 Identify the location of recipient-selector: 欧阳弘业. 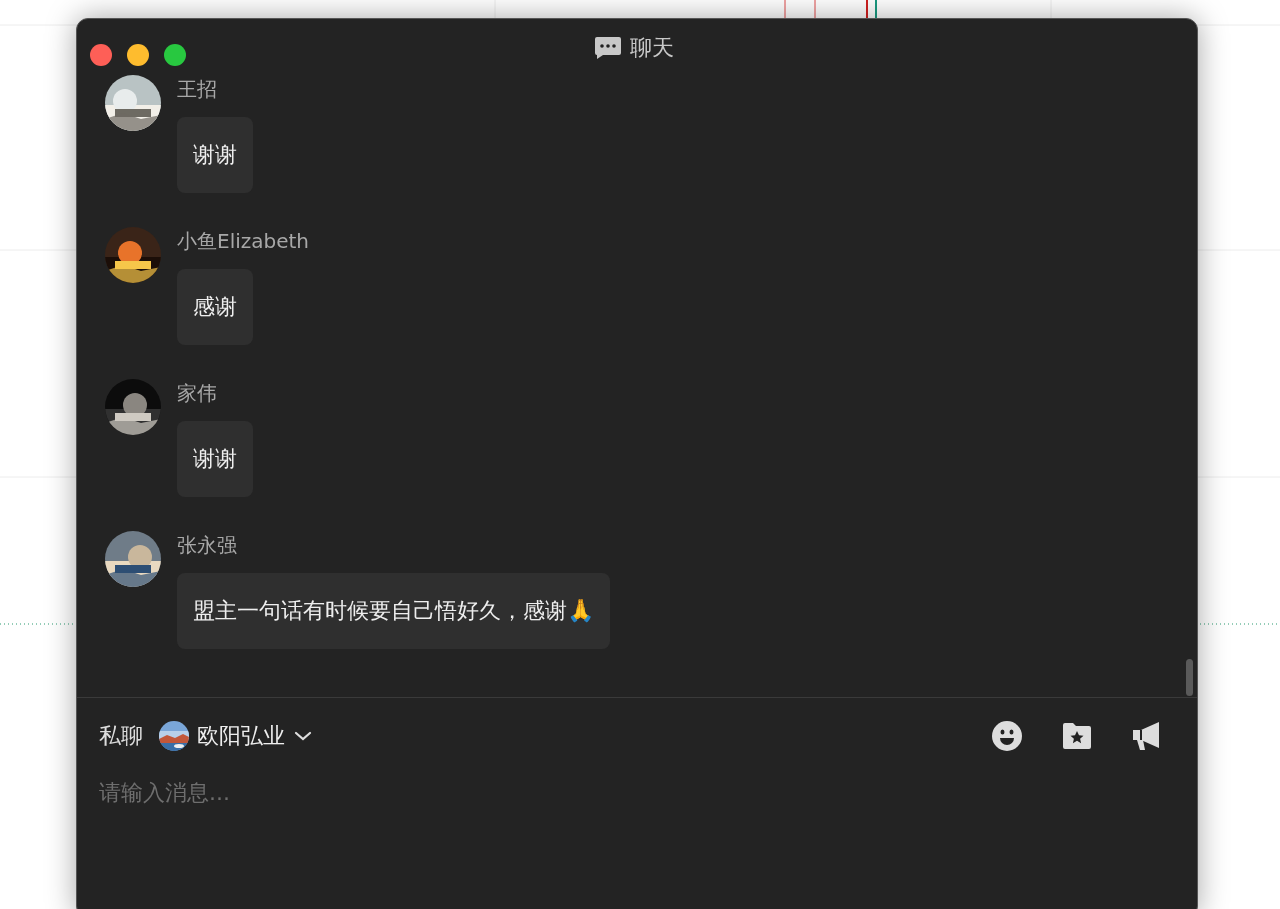
(236, 736).